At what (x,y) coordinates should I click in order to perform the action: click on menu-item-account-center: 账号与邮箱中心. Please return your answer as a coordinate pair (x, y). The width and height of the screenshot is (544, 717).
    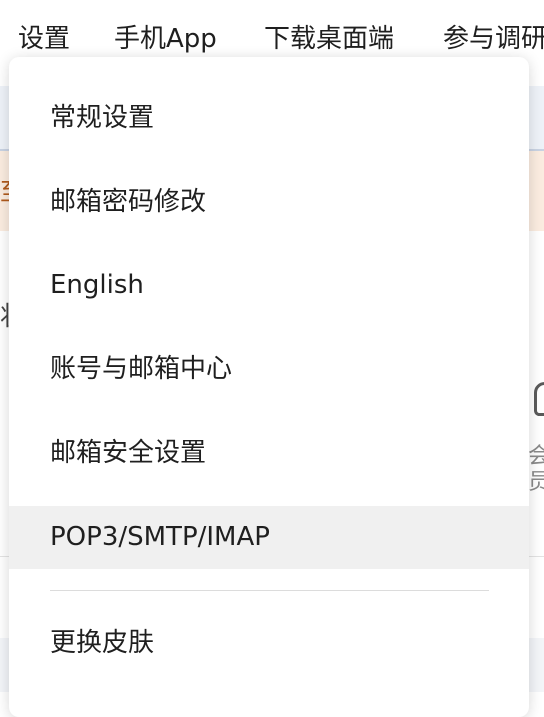
    Looking at the image, I should click on (269, 369).